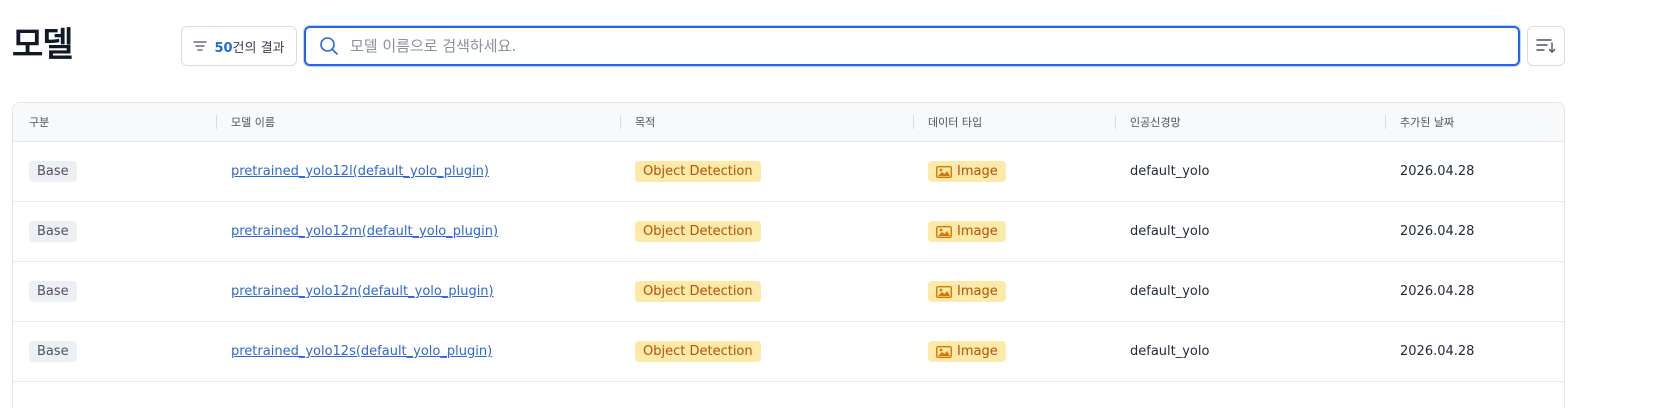 This screenshot has width=1672, height=408. Describe the element at coordinates (245, 122) in the screenshot. I see `column-header-model-name: 모델 이름` at that location.